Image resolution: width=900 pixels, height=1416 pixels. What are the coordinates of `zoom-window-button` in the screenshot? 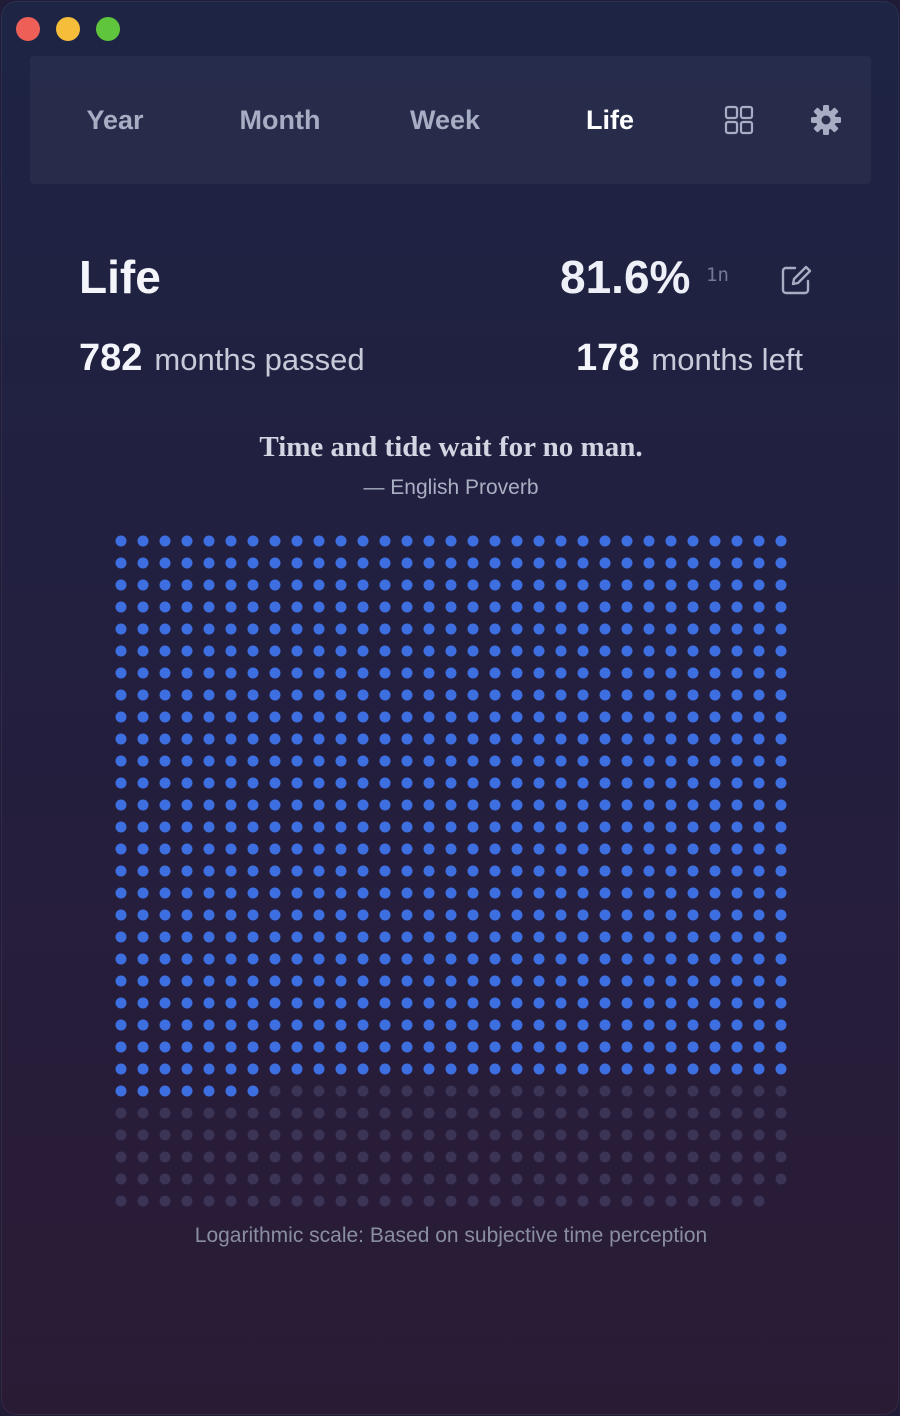 It's located at (108, 29).